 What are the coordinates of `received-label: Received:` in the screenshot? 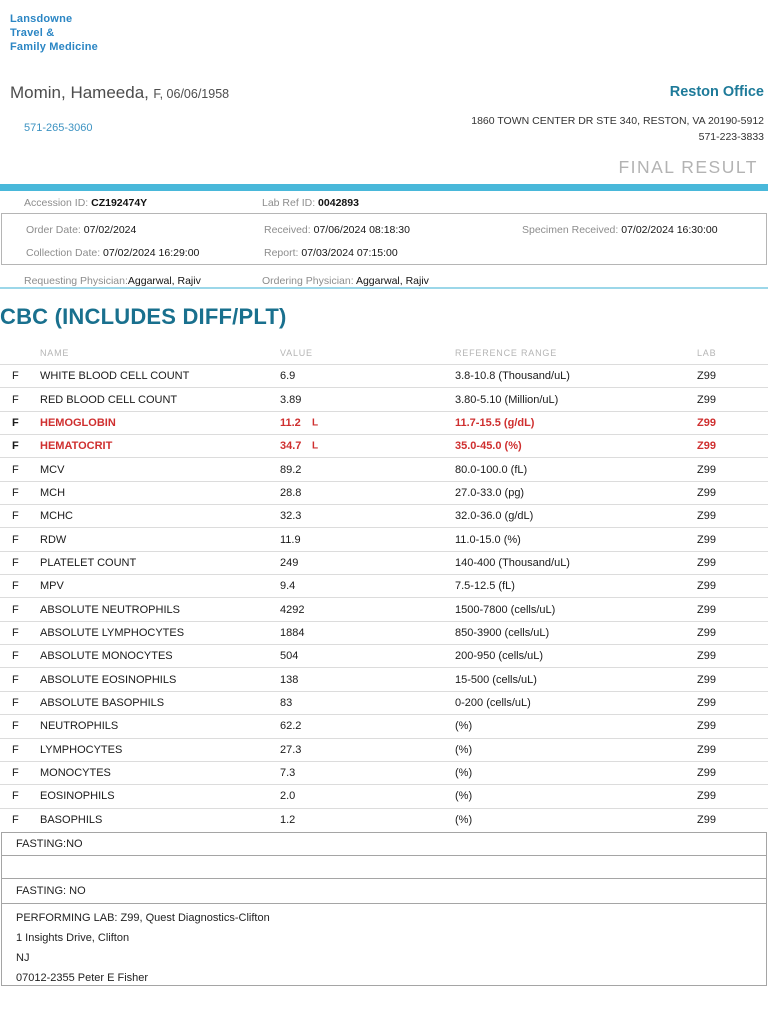 It's located at (287, 230).